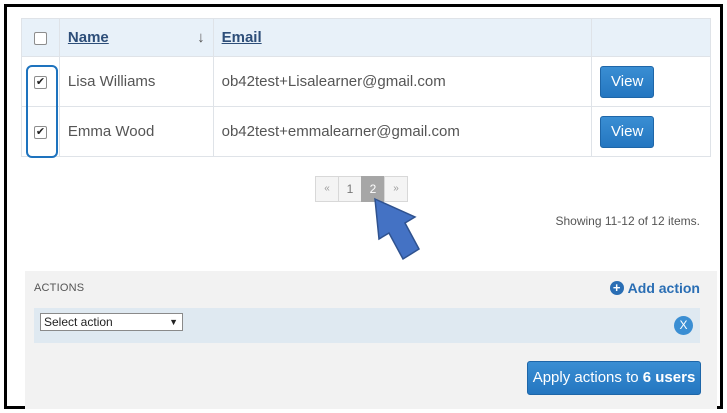  Describe the element at coordinates (136, 81) in the screenshot. I see `user-name: Lisa Williams` at that location.